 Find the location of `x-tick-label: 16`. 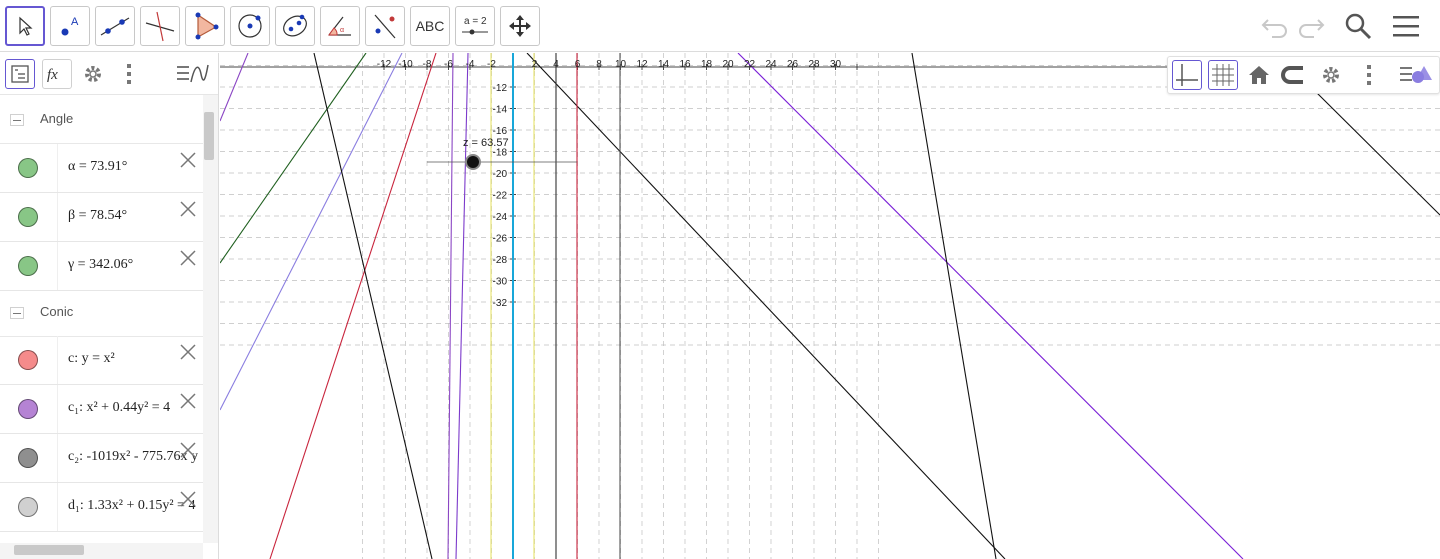

x-tick-label: 16 is located at coordinates (685, 64).